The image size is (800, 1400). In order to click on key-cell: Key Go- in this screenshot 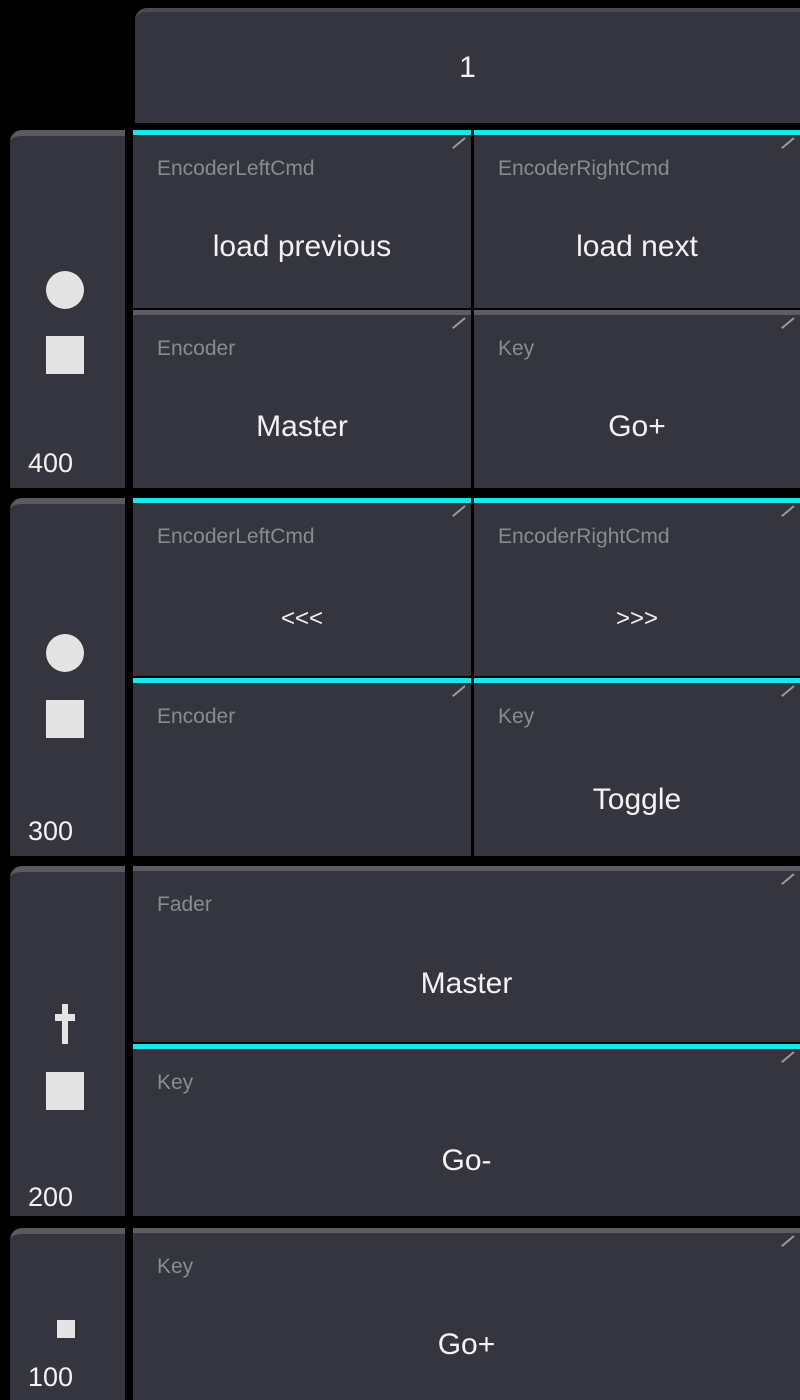, I will do `click(466, 1130)`.